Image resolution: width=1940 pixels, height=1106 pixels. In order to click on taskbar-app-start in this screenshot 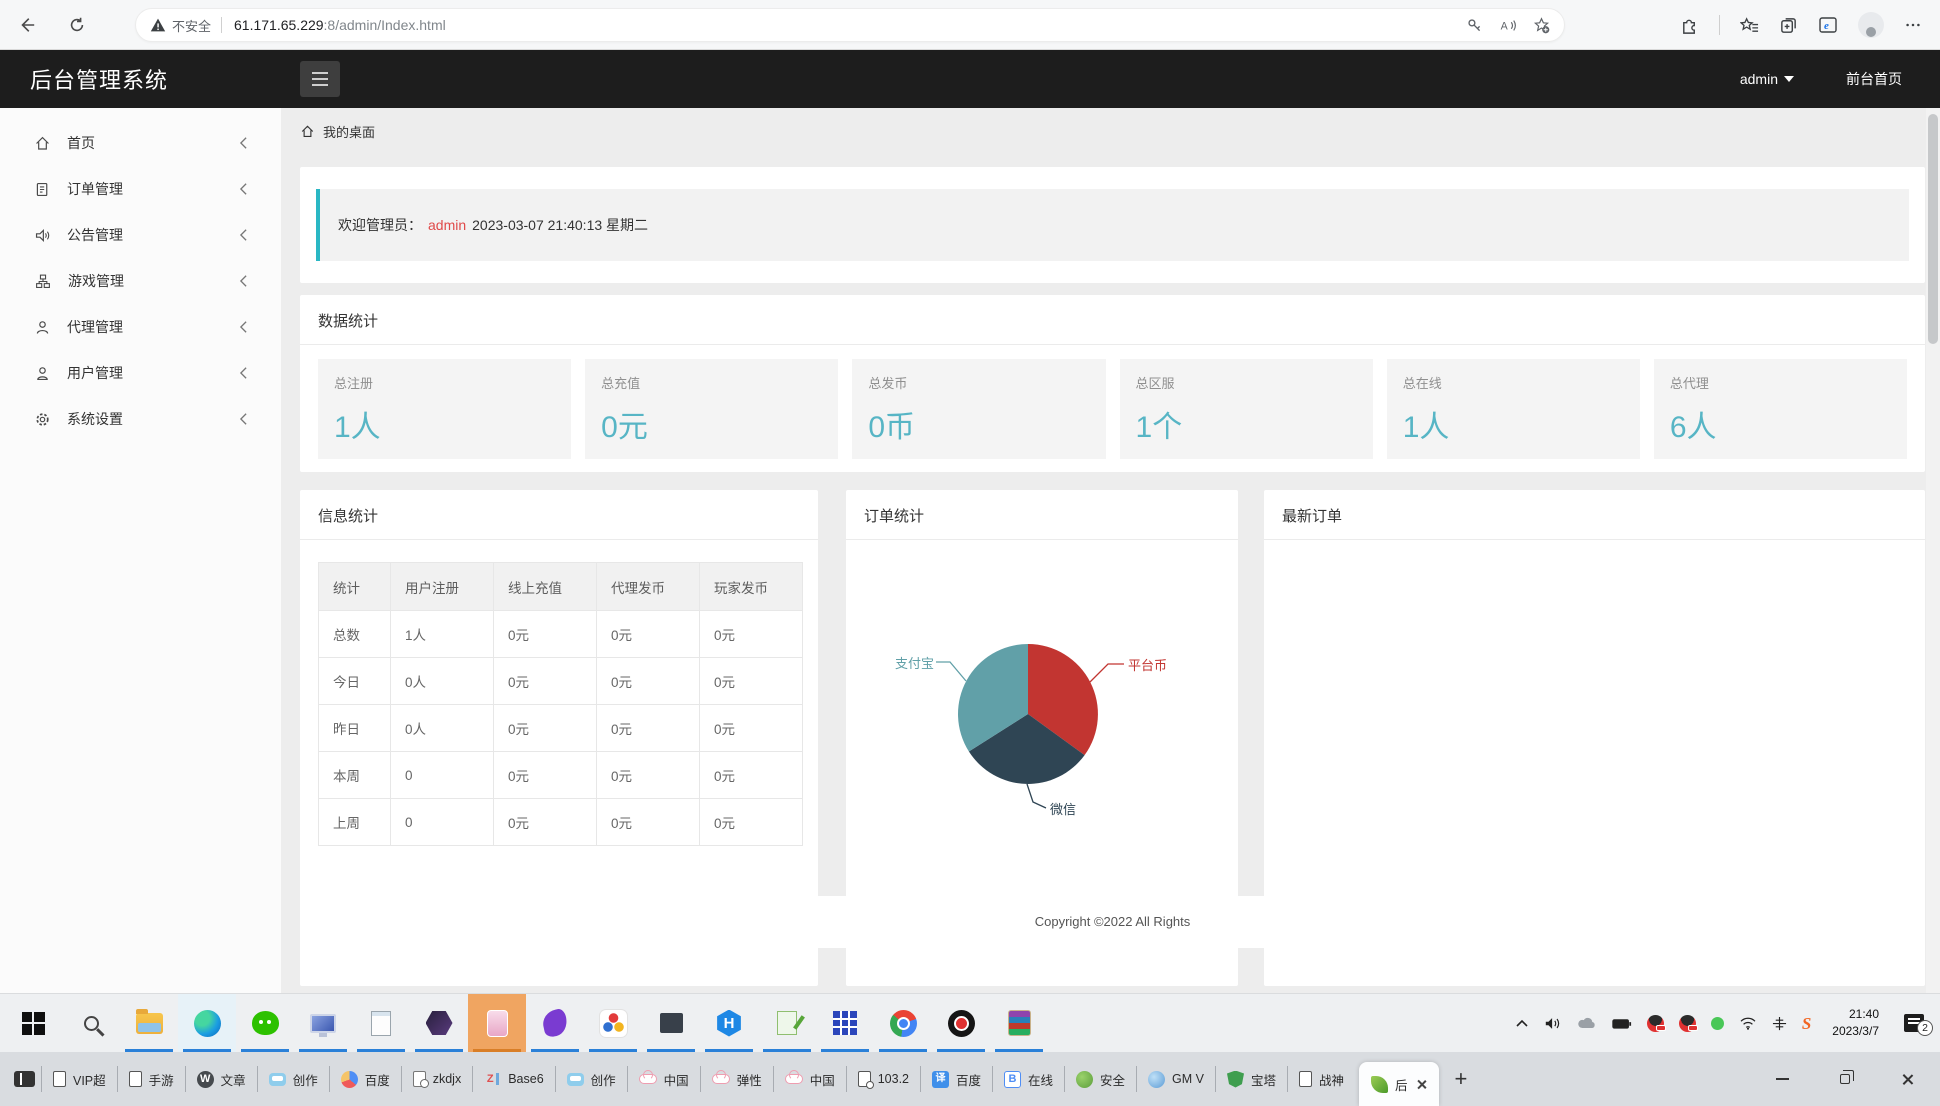, I will do `click(33, 1023)`.